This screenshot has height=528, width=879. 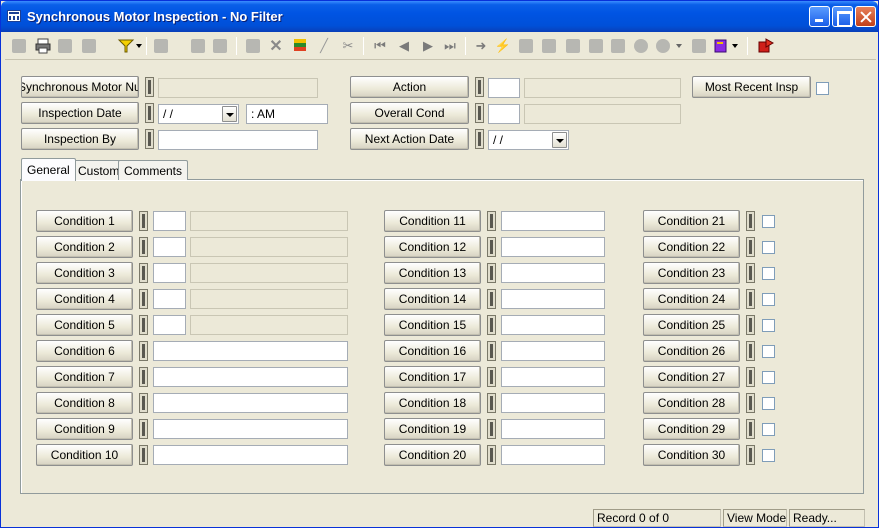 I want to click on condition-20-button: Condition 20, so click(x=432, y=455).